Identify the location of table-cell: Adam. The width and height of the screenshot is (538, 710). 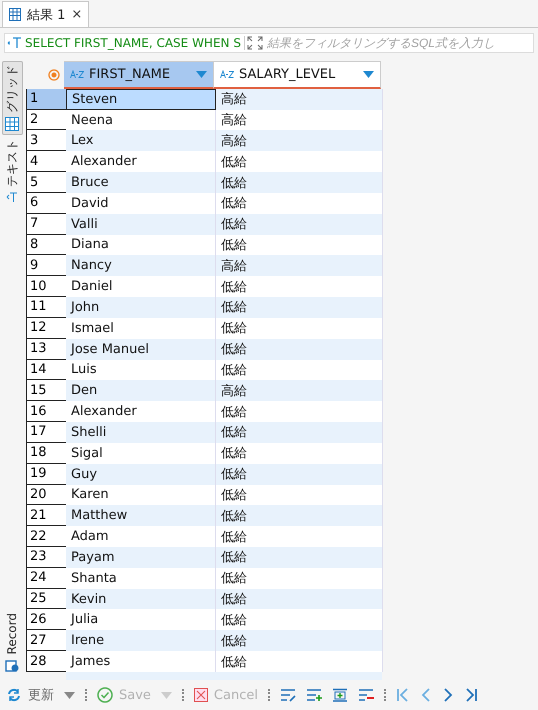
(141, 536).